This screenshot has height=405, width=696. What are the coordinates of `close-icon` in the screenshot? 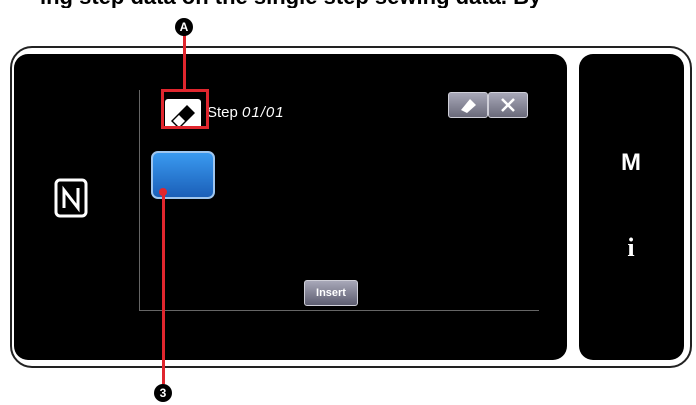 It's located at (508, 105).